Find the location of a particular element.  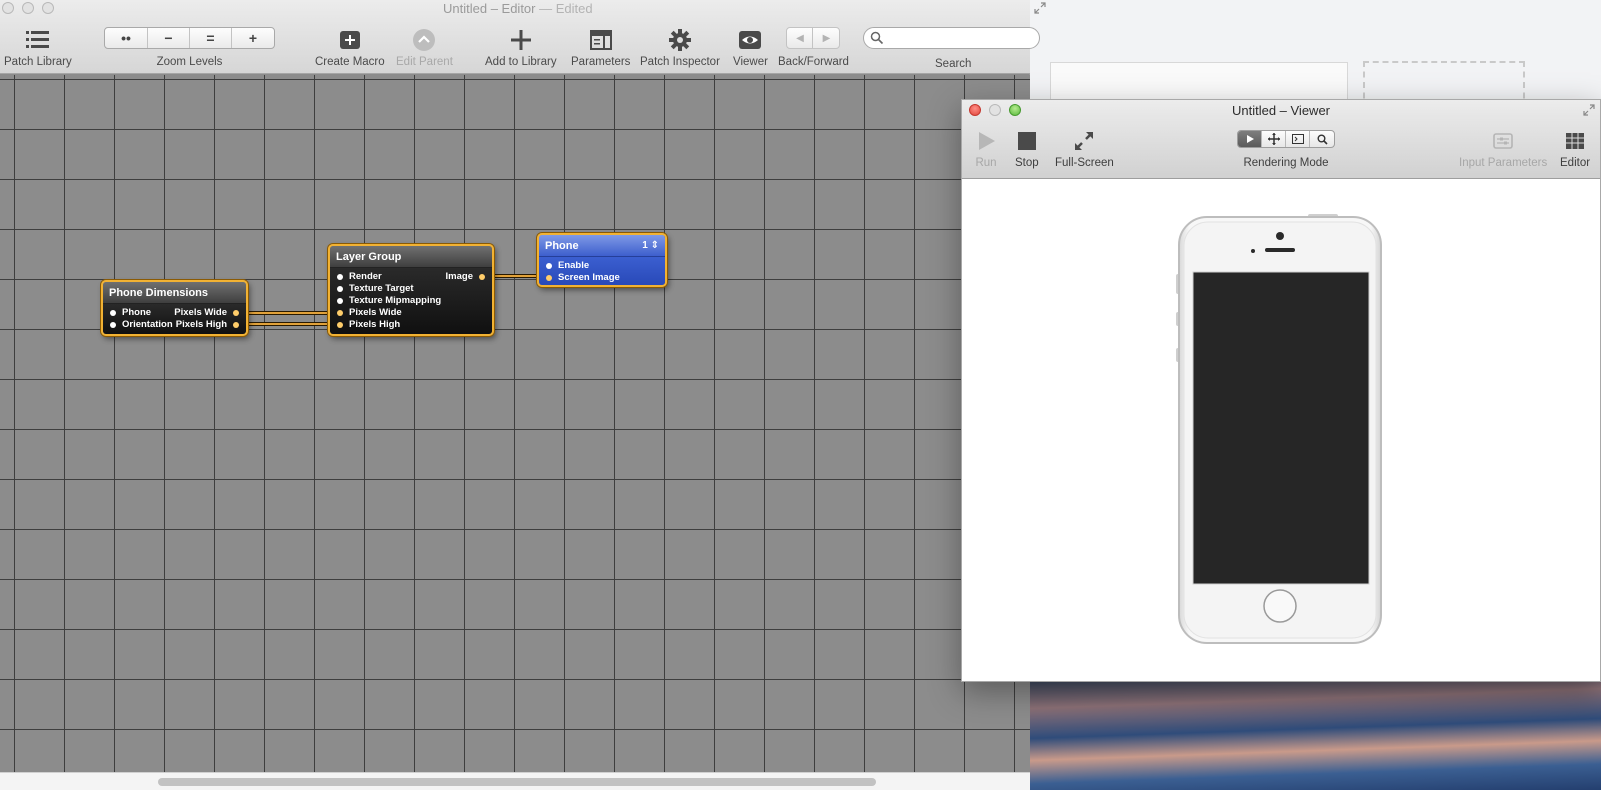

back-arrow-icon: ◀ is located at coordinates (800, 38).